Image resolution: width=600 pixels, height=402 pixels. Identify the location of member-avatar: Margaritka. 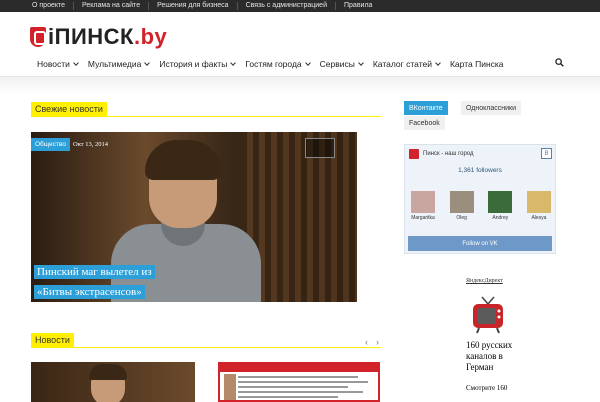
(423, 206).